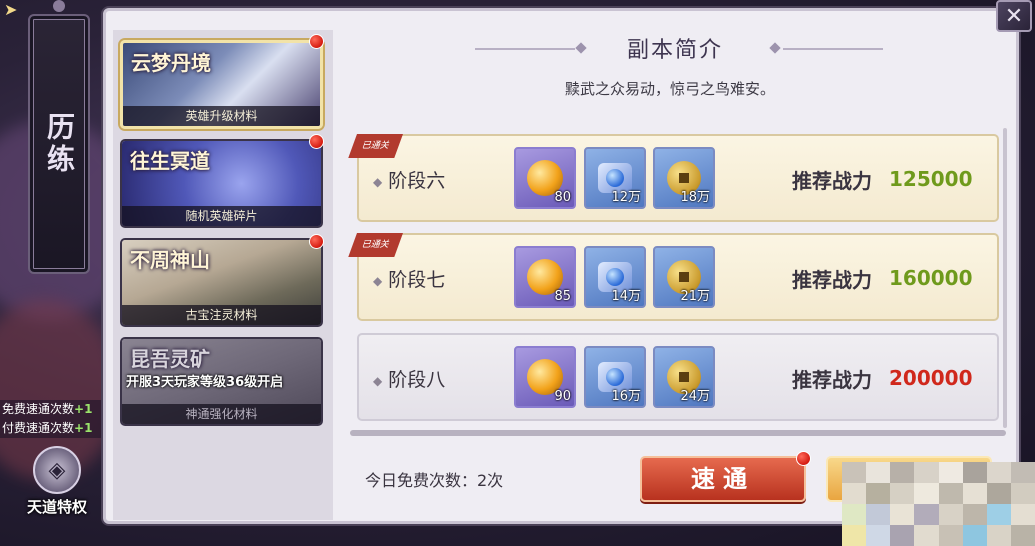 The height and width of the screenshot is (546, 1035). I want to click on stage-name-text: 阶段七, so click(417, 280).